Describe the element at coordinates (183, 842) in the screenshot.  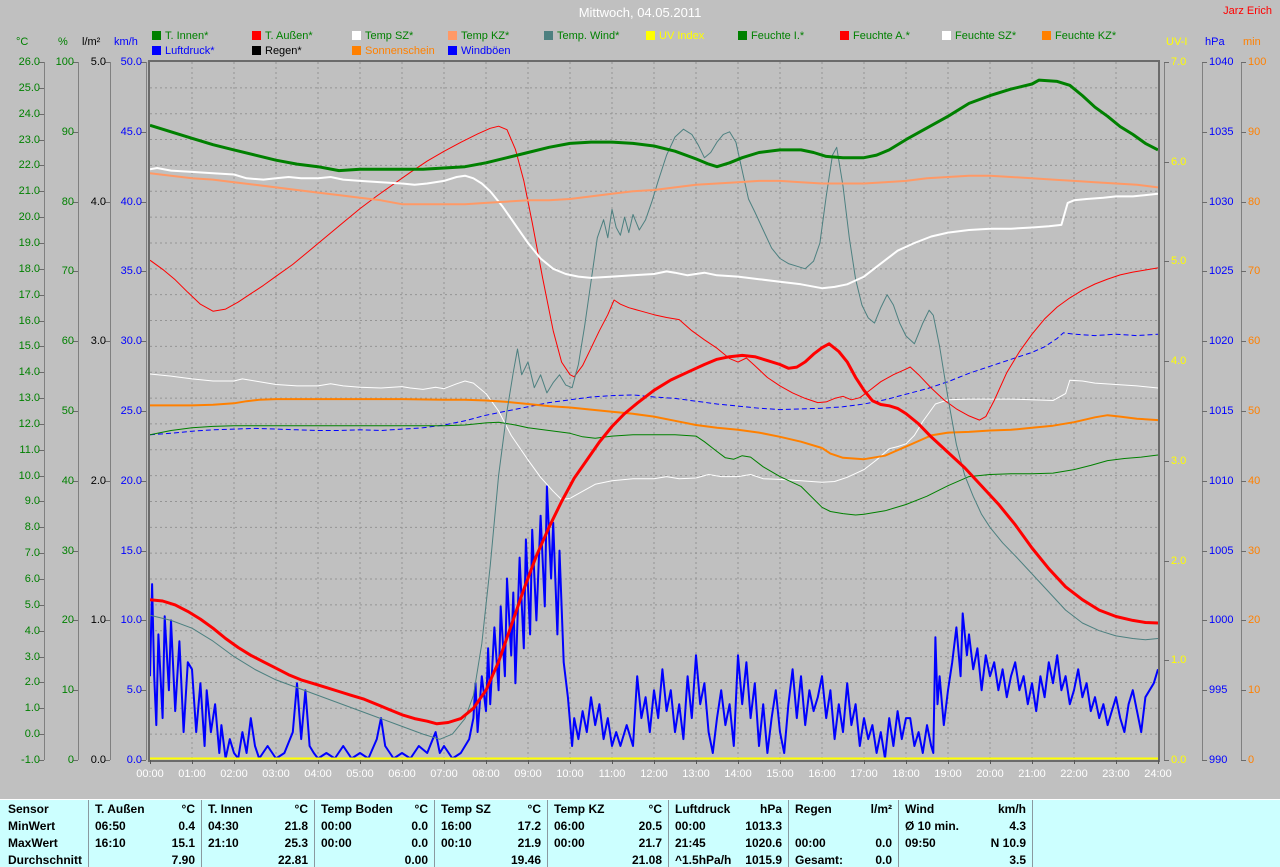
I see `stat-value-cell: 15.1` at that location.